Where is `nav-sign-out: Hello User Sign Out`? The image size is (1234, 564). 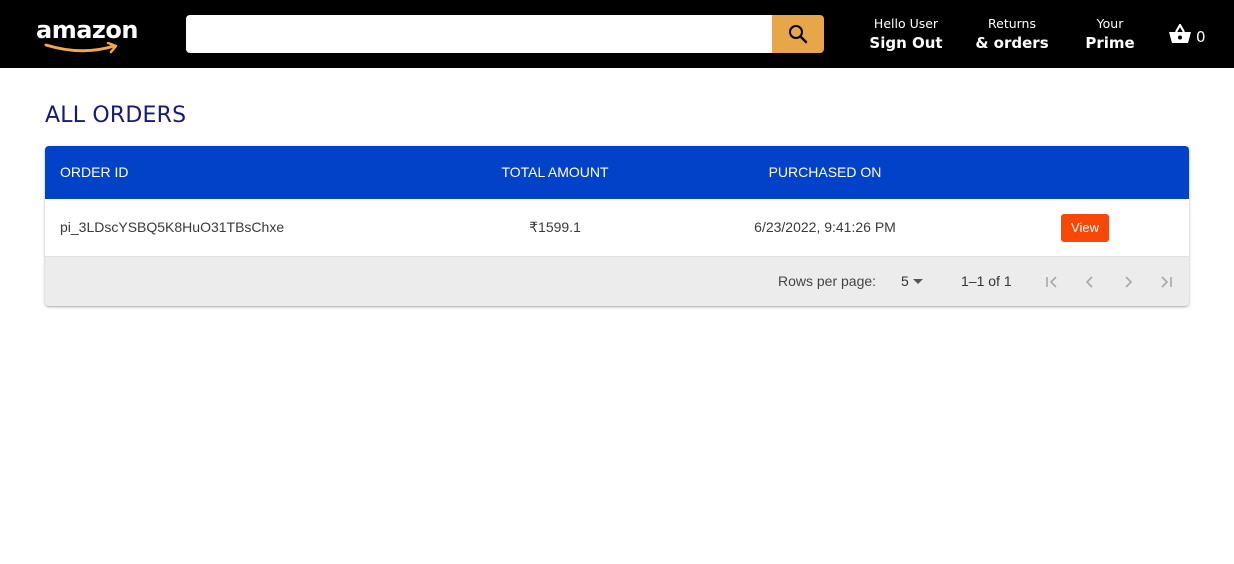 nav-sign-out: Hello User Sign Out is located at coordinates (906, 35).